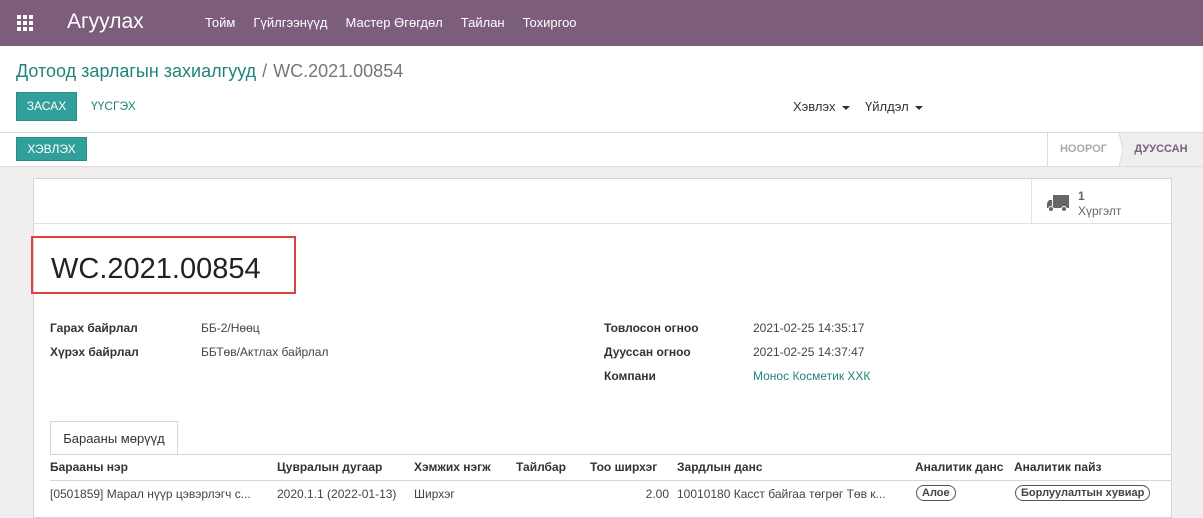 The height and width of the screenshot is (518, 1203). I want to click on app-title: Агуулах, so click(105, 22).